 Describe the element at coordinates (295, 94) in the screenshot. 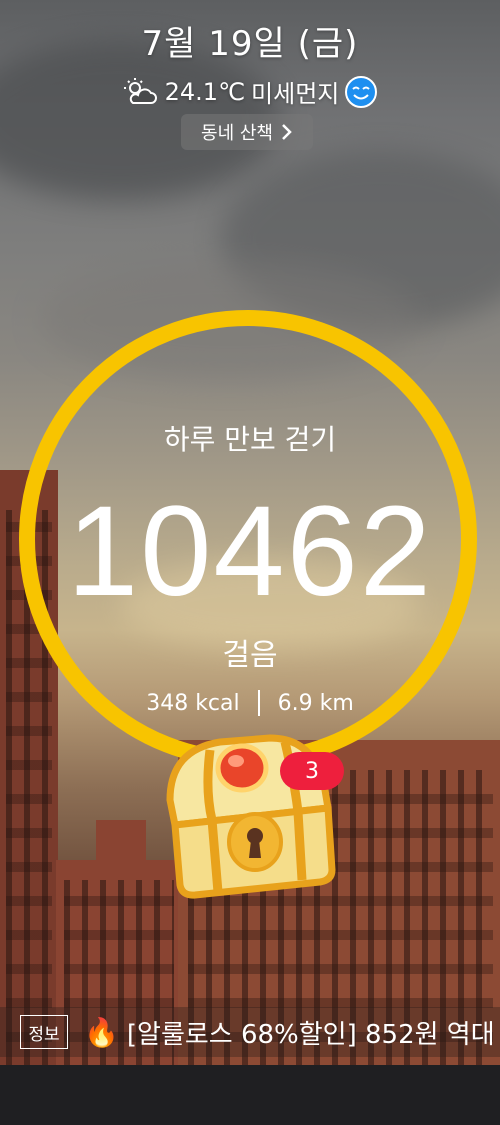

I see `dust-label: 미세먼지` at that location.